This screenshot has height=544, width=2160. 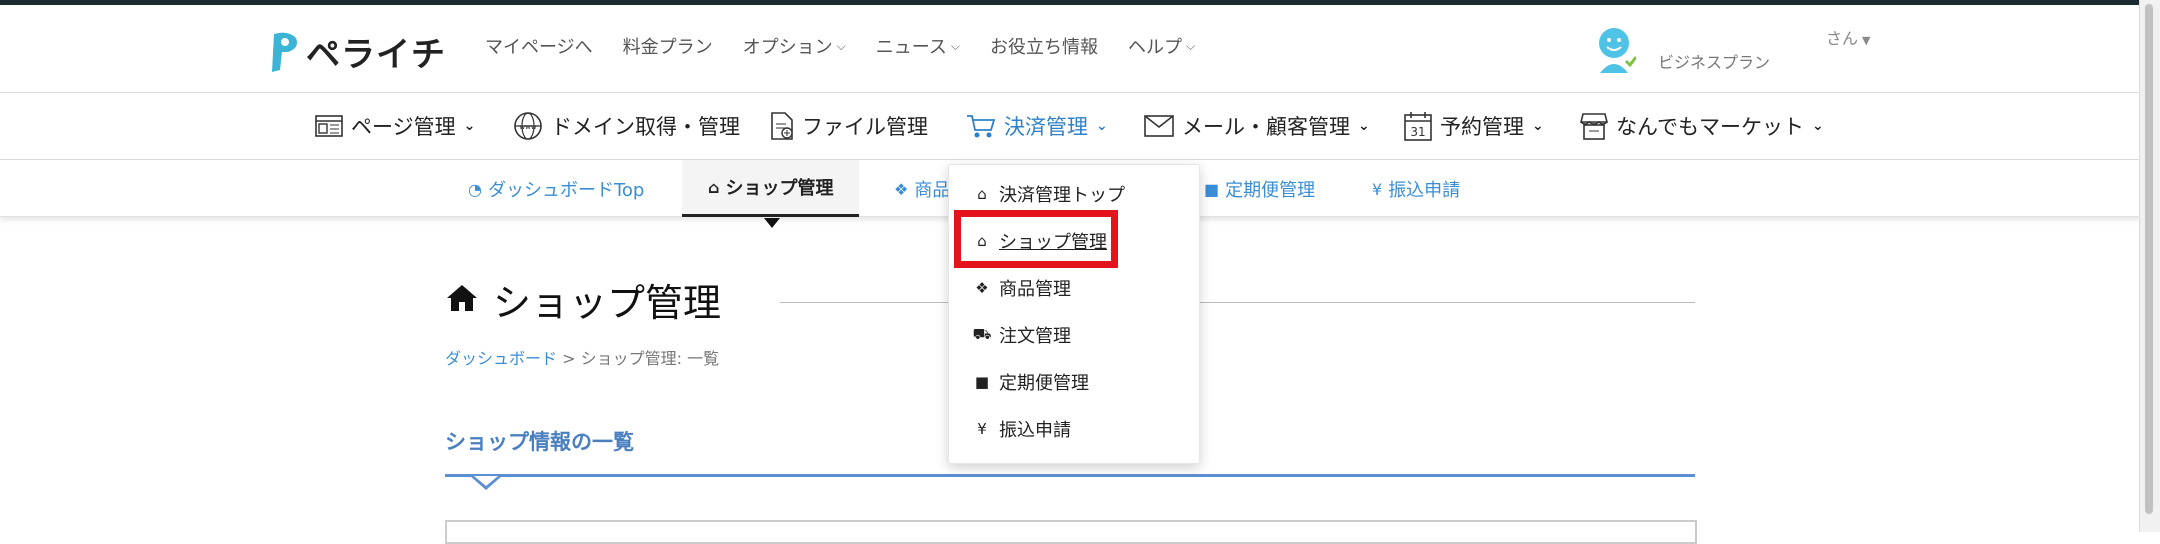 What do you see at coordinates (782, 126) in the screenshot?
I see `file-icon` at bounding box center [782, 126].